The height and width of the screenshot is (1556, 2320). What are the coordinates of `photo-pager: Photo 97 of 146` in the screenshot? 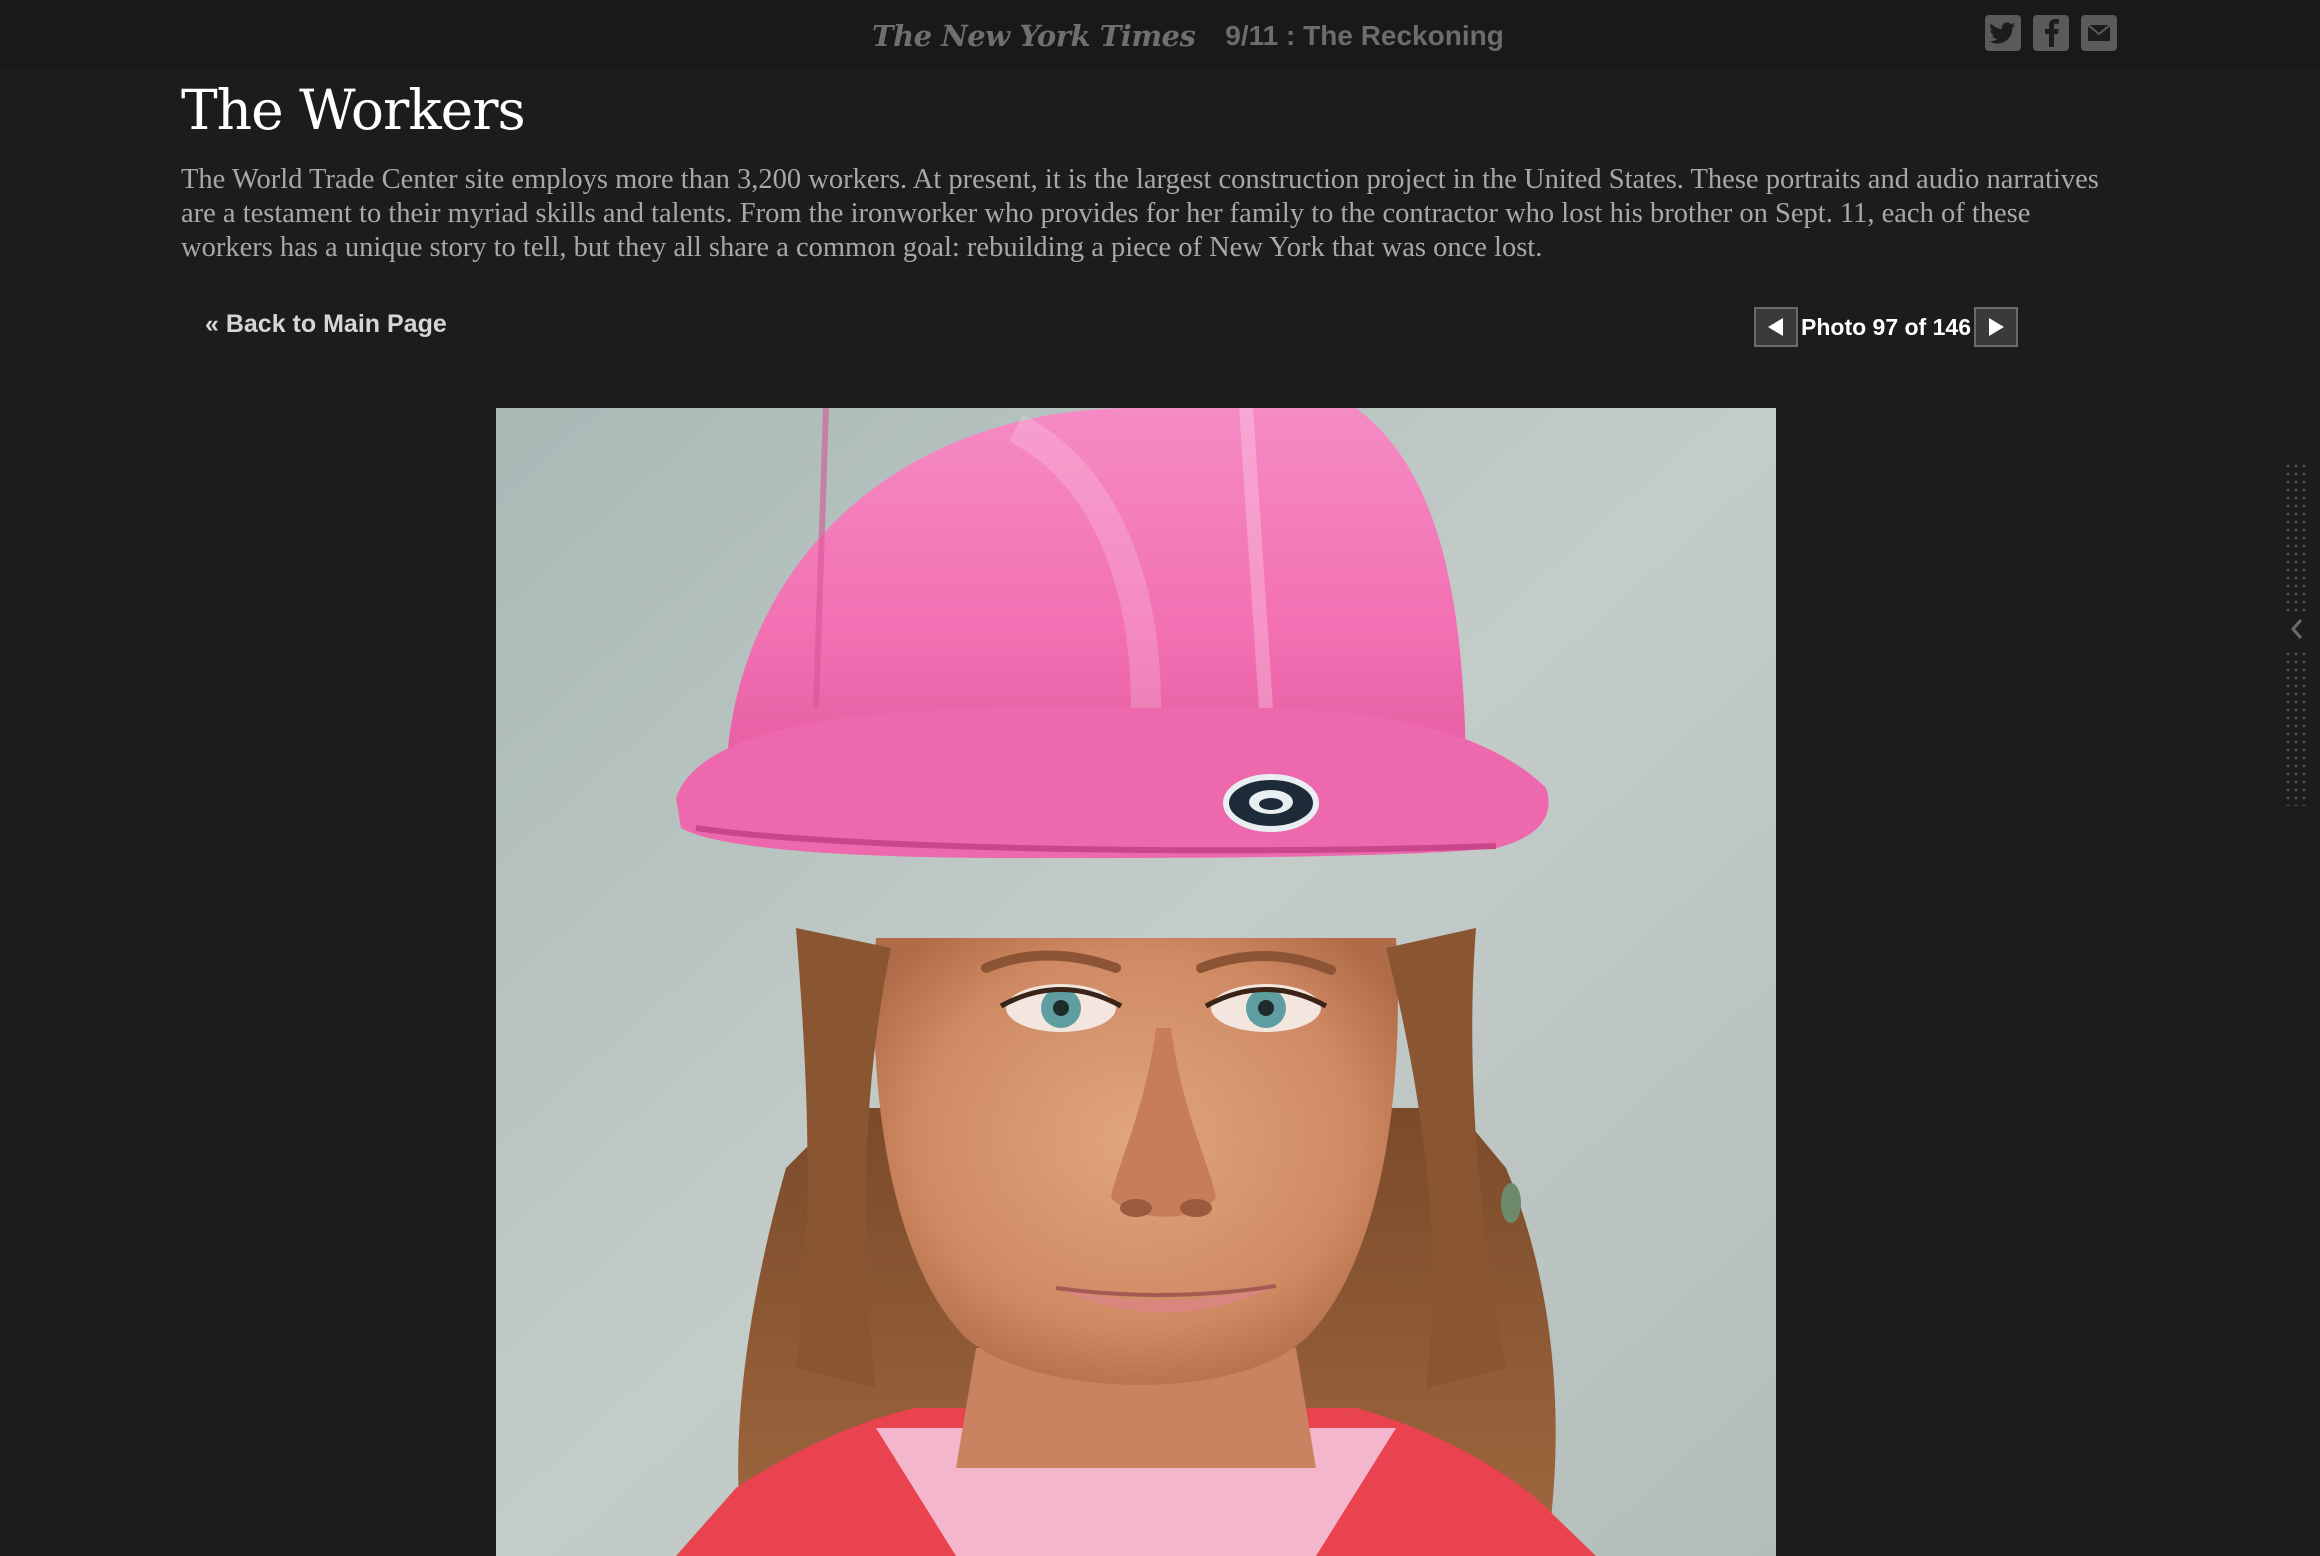 It's located at (1886, 327).